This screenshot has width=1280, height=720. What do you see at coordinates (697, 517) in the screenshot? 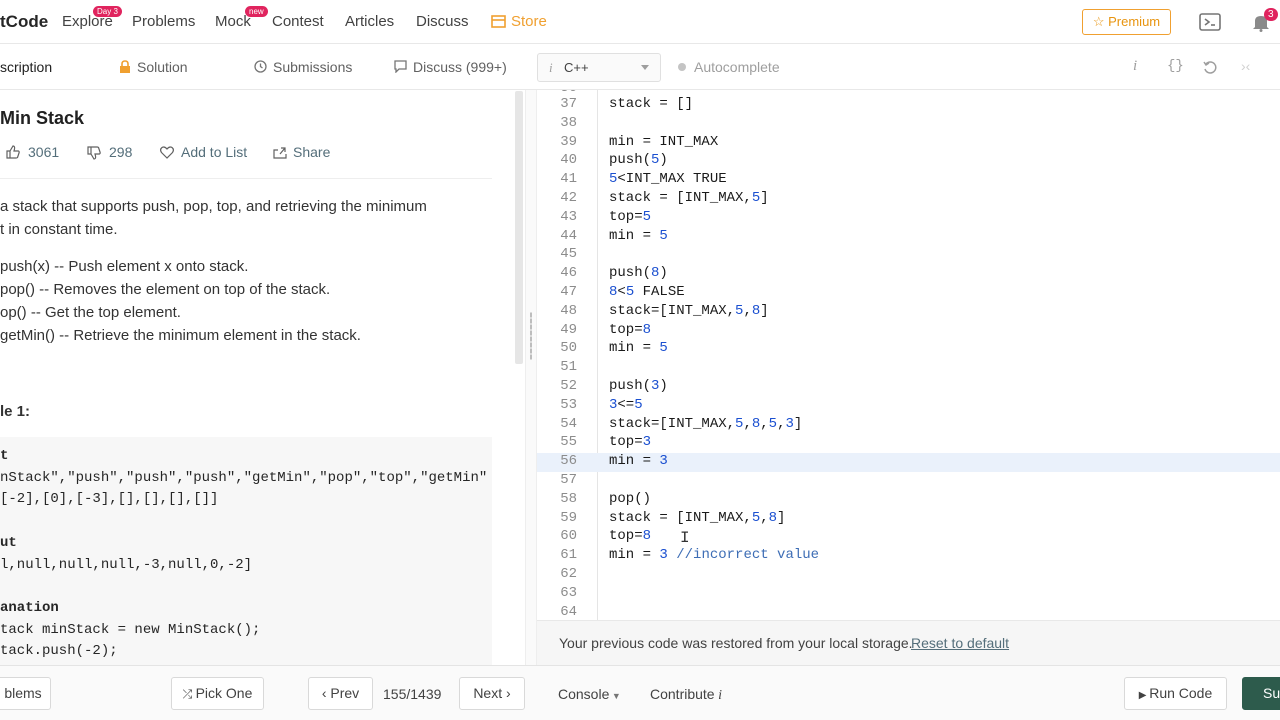
I see `code-text: stack = [INT_MAX,5,8]` at bounding box center [697, 517].